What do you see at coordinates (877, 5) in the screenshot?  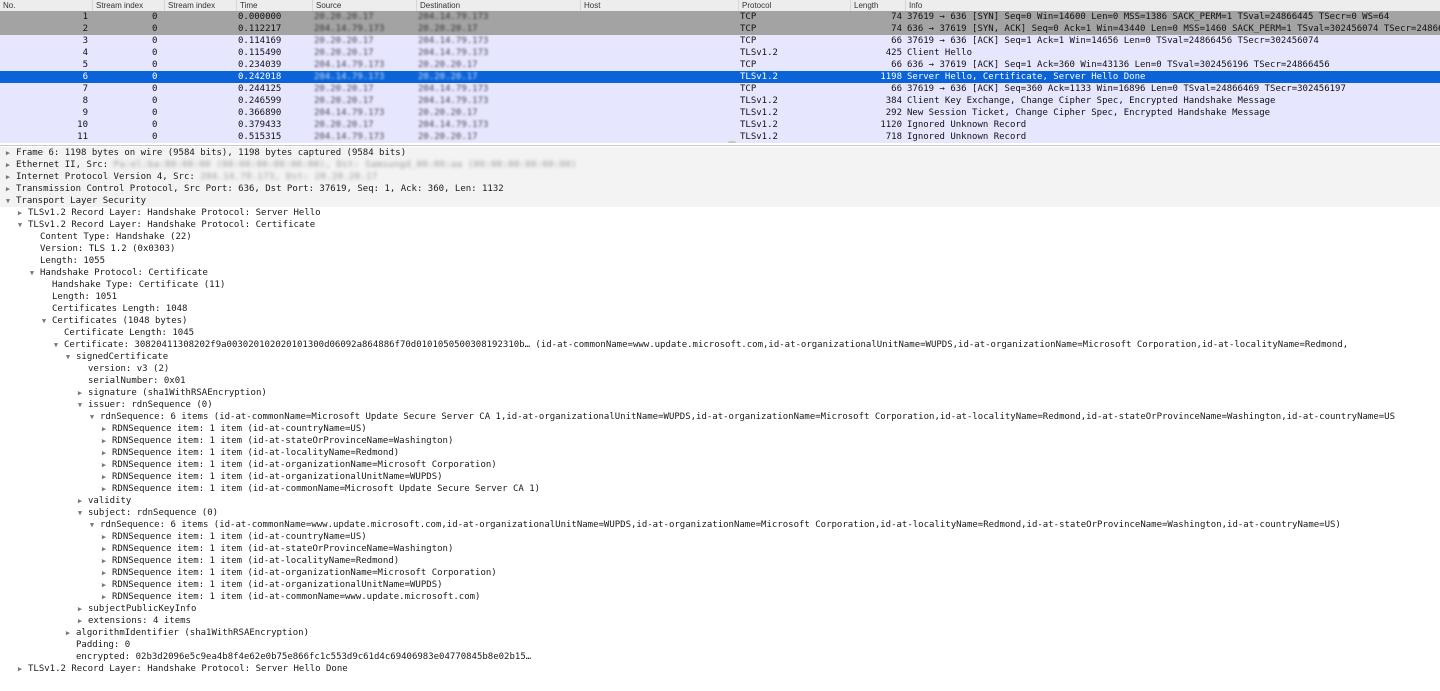 I see `col-header-length: Length` at bounding box center [877, 5].